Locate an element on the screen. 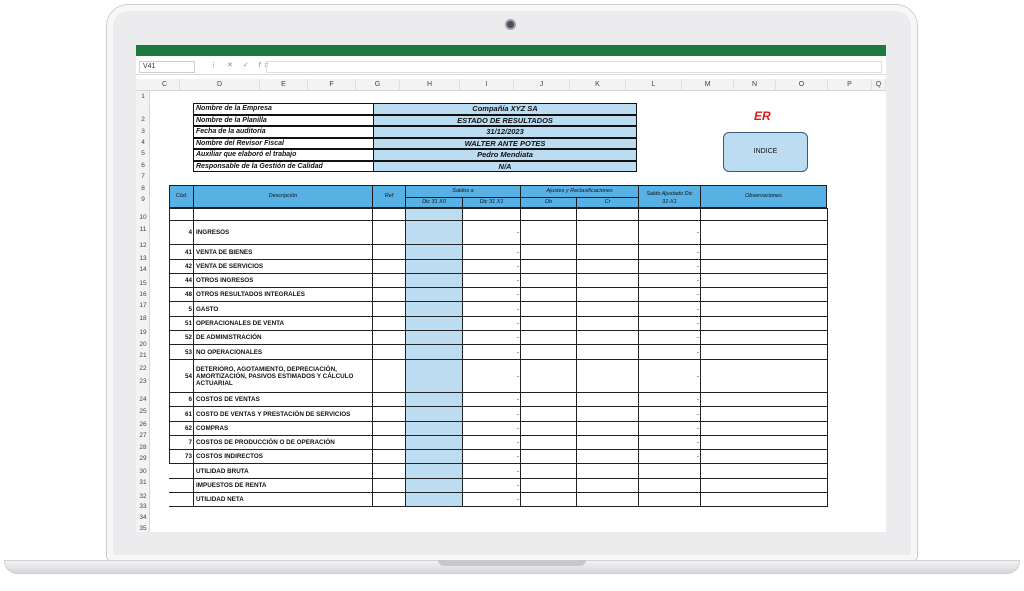 This screenshot has height=591, width=1024. row-header: 26 is located at coordinates (143, 424).